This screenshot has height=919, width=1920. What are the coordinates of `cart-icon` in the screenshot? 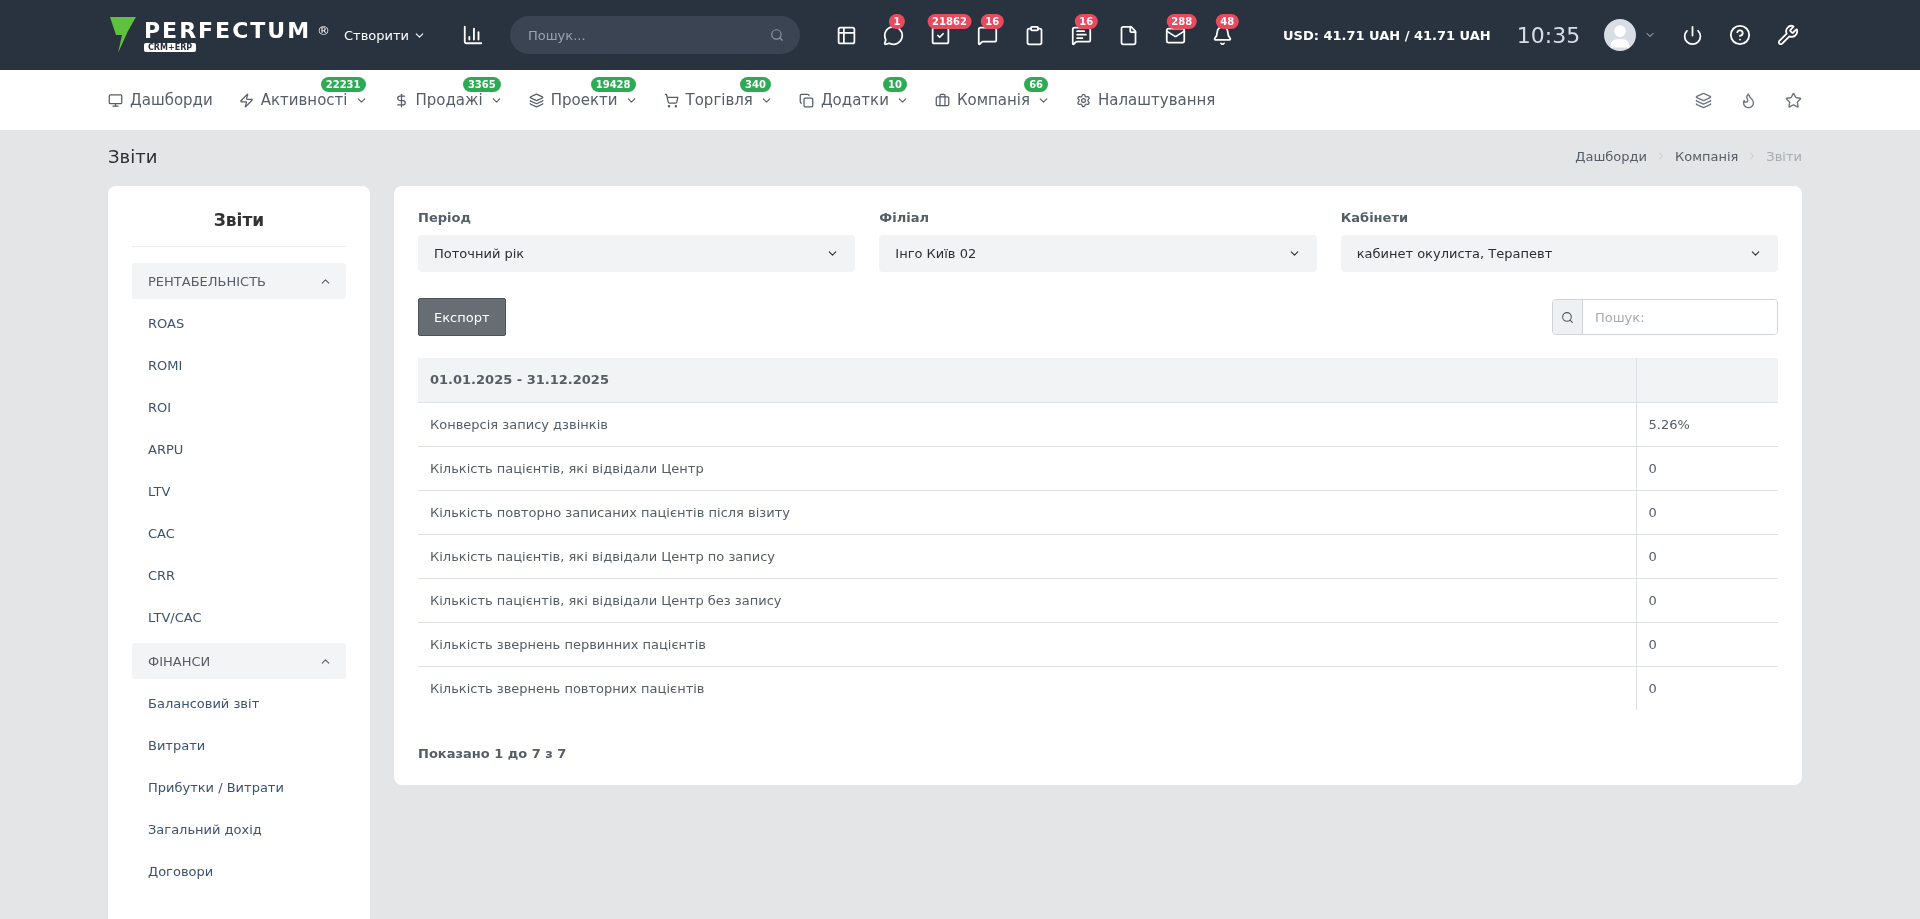 It's located at (671, 100).